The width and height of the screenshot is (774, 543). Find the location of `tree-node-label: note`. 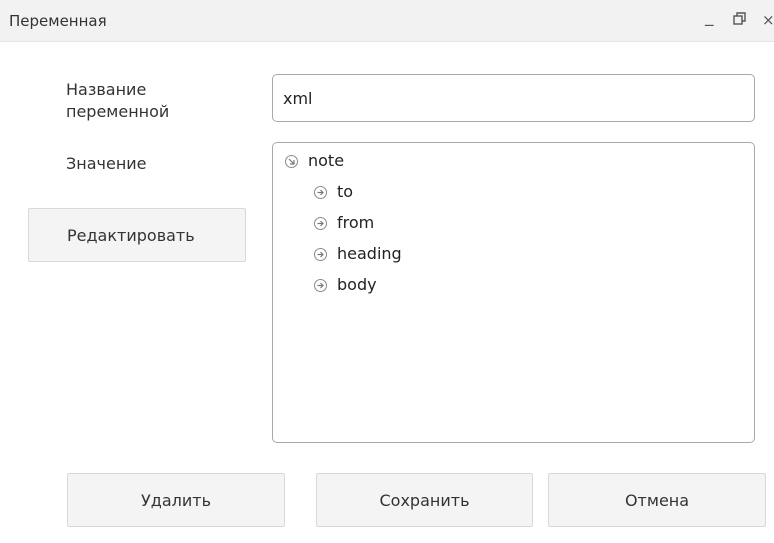

tree-node-label: note is located at coordinates (326, 160).